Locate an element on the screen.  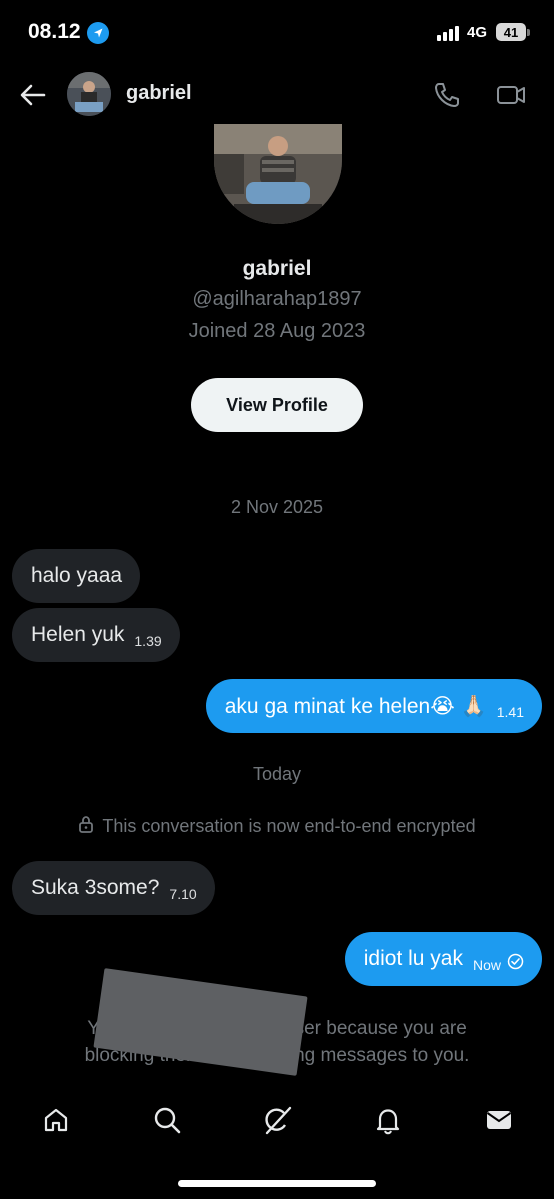
search-icon is located at coordinates (167, 1120).